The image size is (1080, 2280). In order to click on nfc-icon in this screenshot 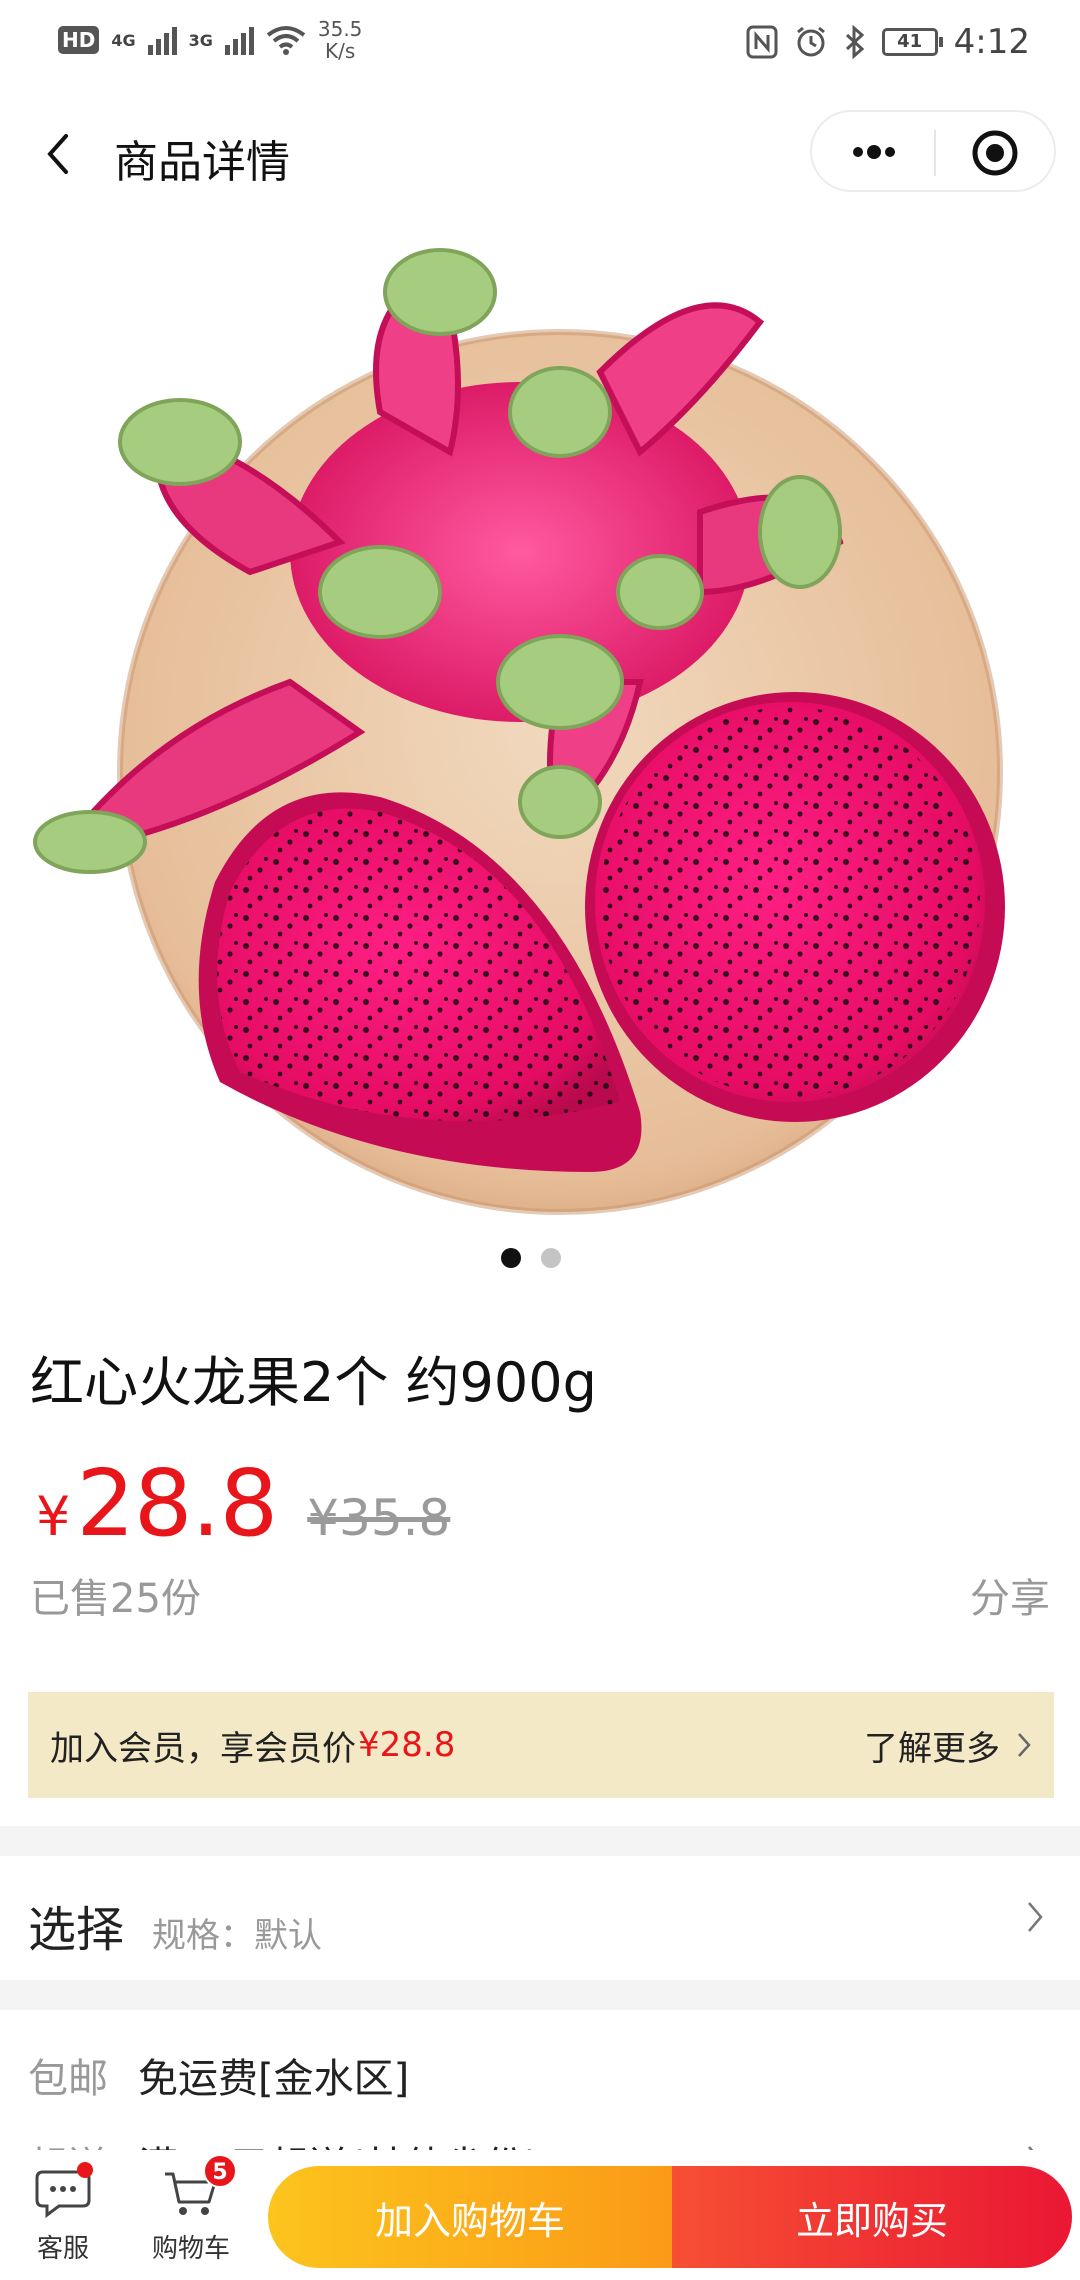, I will do `click(762, 42)`.